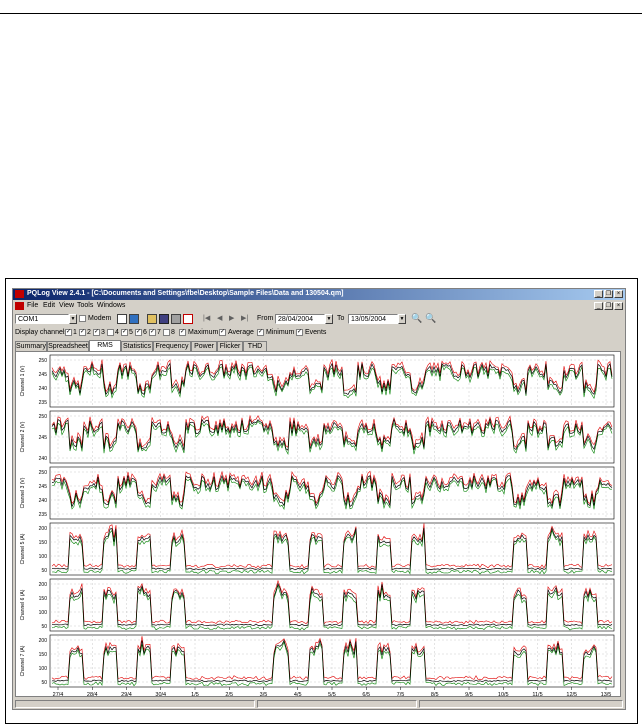 This screenshot has width=642, height=726. What do you see at coordinates (43, 669) in the screenshot?
I see `y-tick-label: 100` at bounding box center [43, 669].